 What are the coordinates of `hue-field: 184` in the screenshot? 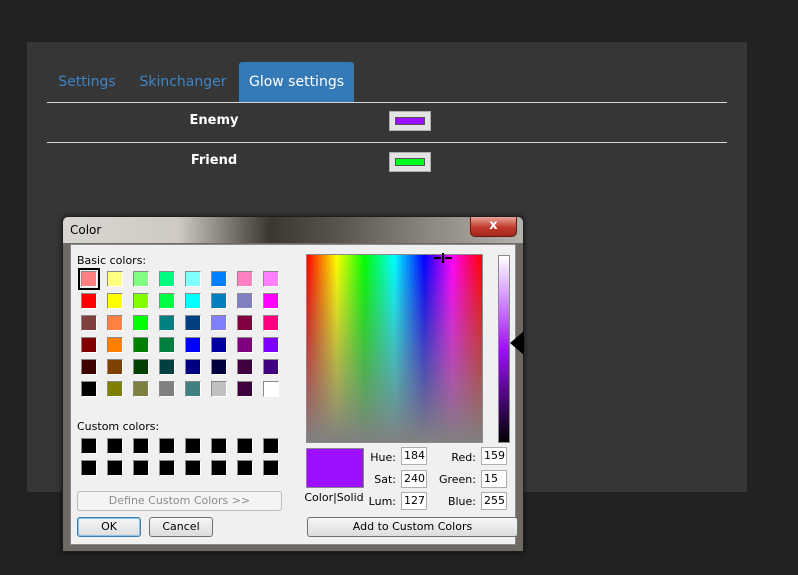 It's located at (414, 456).